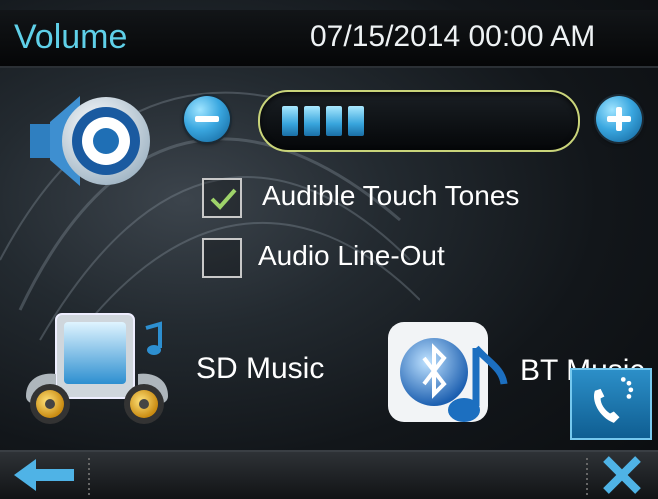 This screenshot has width=658, height=499. I want to click on volume-down-button, so click(207, 119).